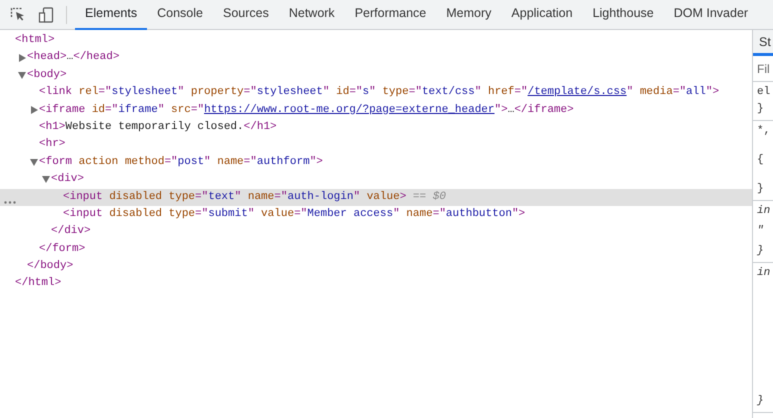 The height and width of the screenshot is (418, 773). I want to click on css-rule-text: *,, so click(764, 131).